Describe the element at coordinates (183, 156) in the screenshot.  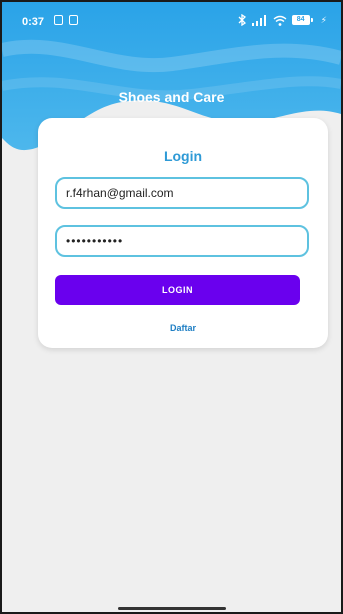
I see `login-title: Login` at that location.